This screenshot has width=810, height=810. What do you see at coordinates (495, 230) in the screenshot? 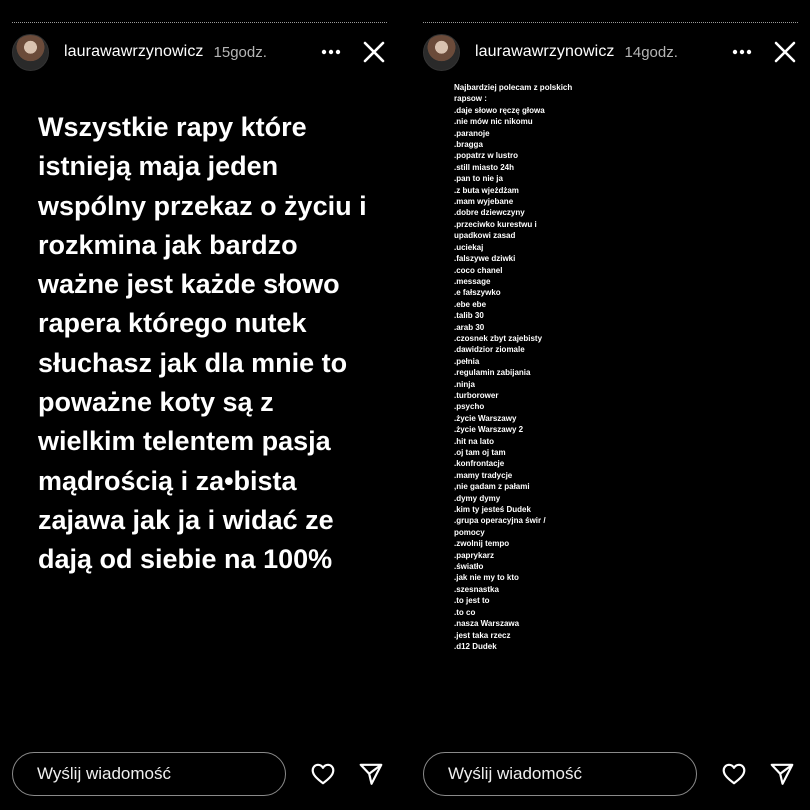
I see `story-list-item: .przeciwko kurestwu i upadkowi zasad` at bounding box center [495, 230].